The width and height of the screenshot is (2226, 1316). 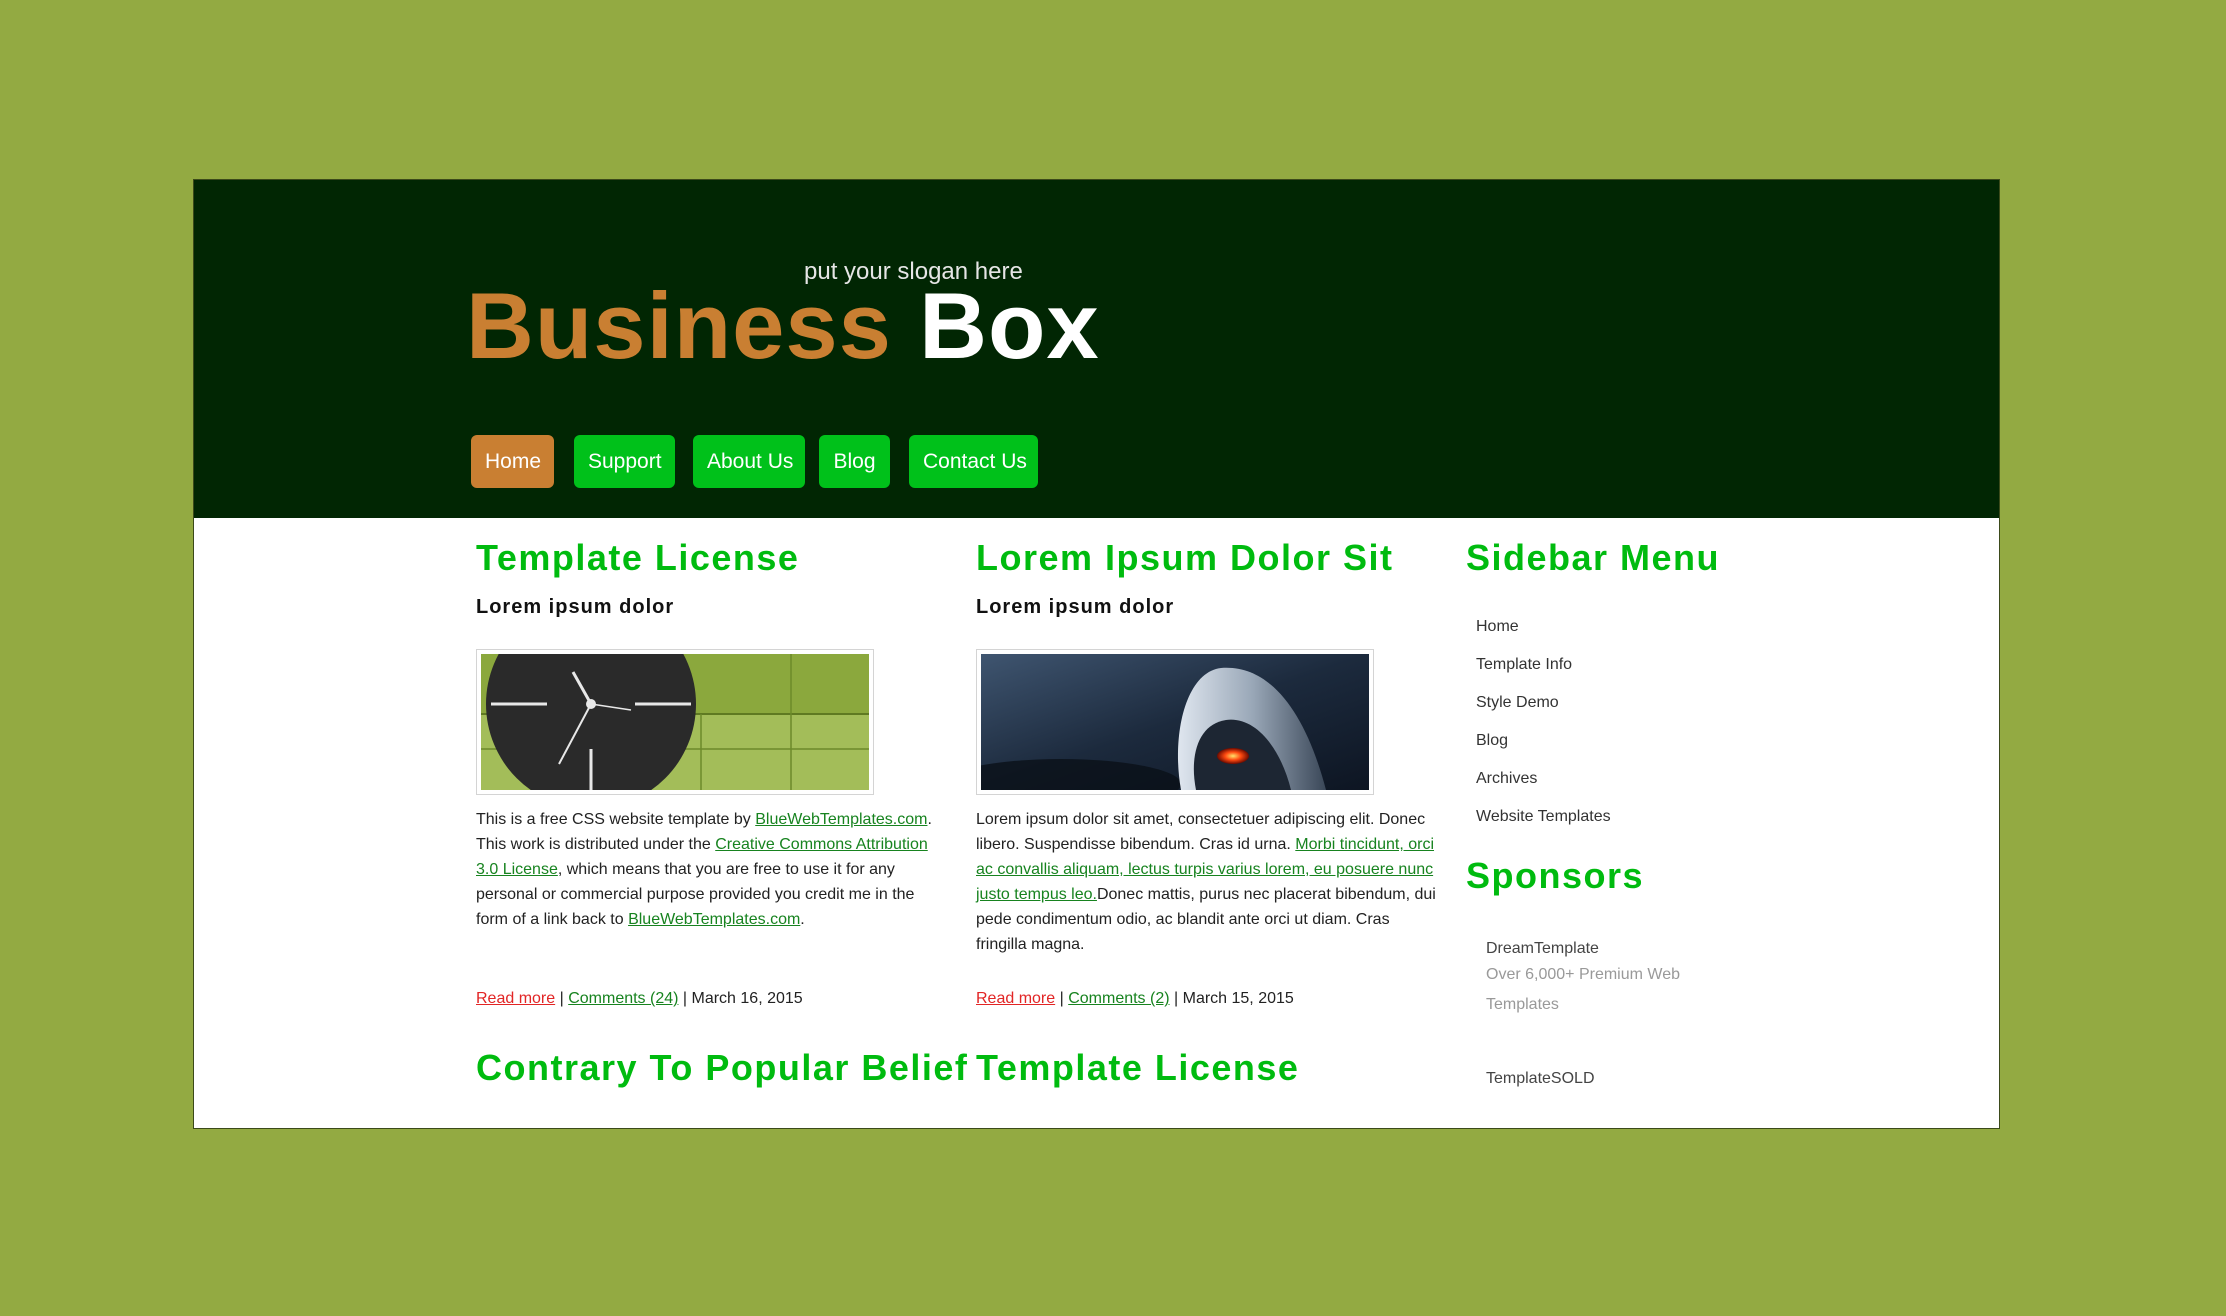 I want to click on comments-link: Comments (2), so click(x=1118, y=998).